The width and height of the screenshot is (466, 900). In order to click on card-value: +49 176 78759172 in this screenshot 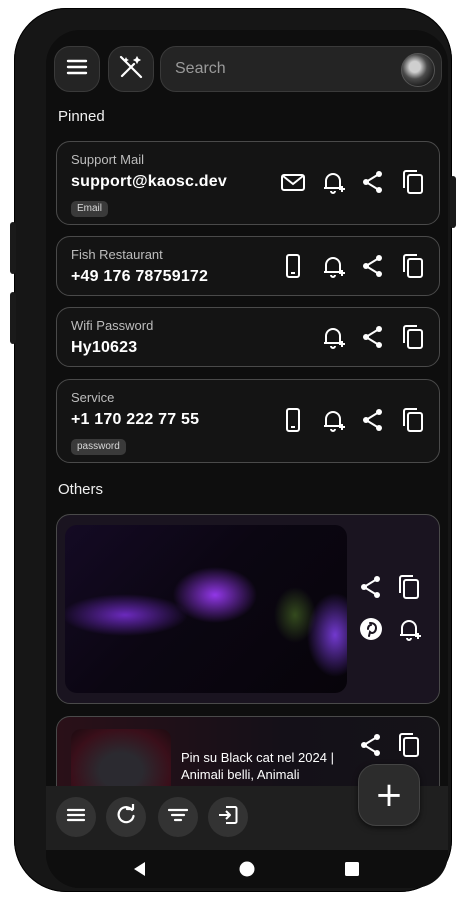, I will do `click(140, 276)`.